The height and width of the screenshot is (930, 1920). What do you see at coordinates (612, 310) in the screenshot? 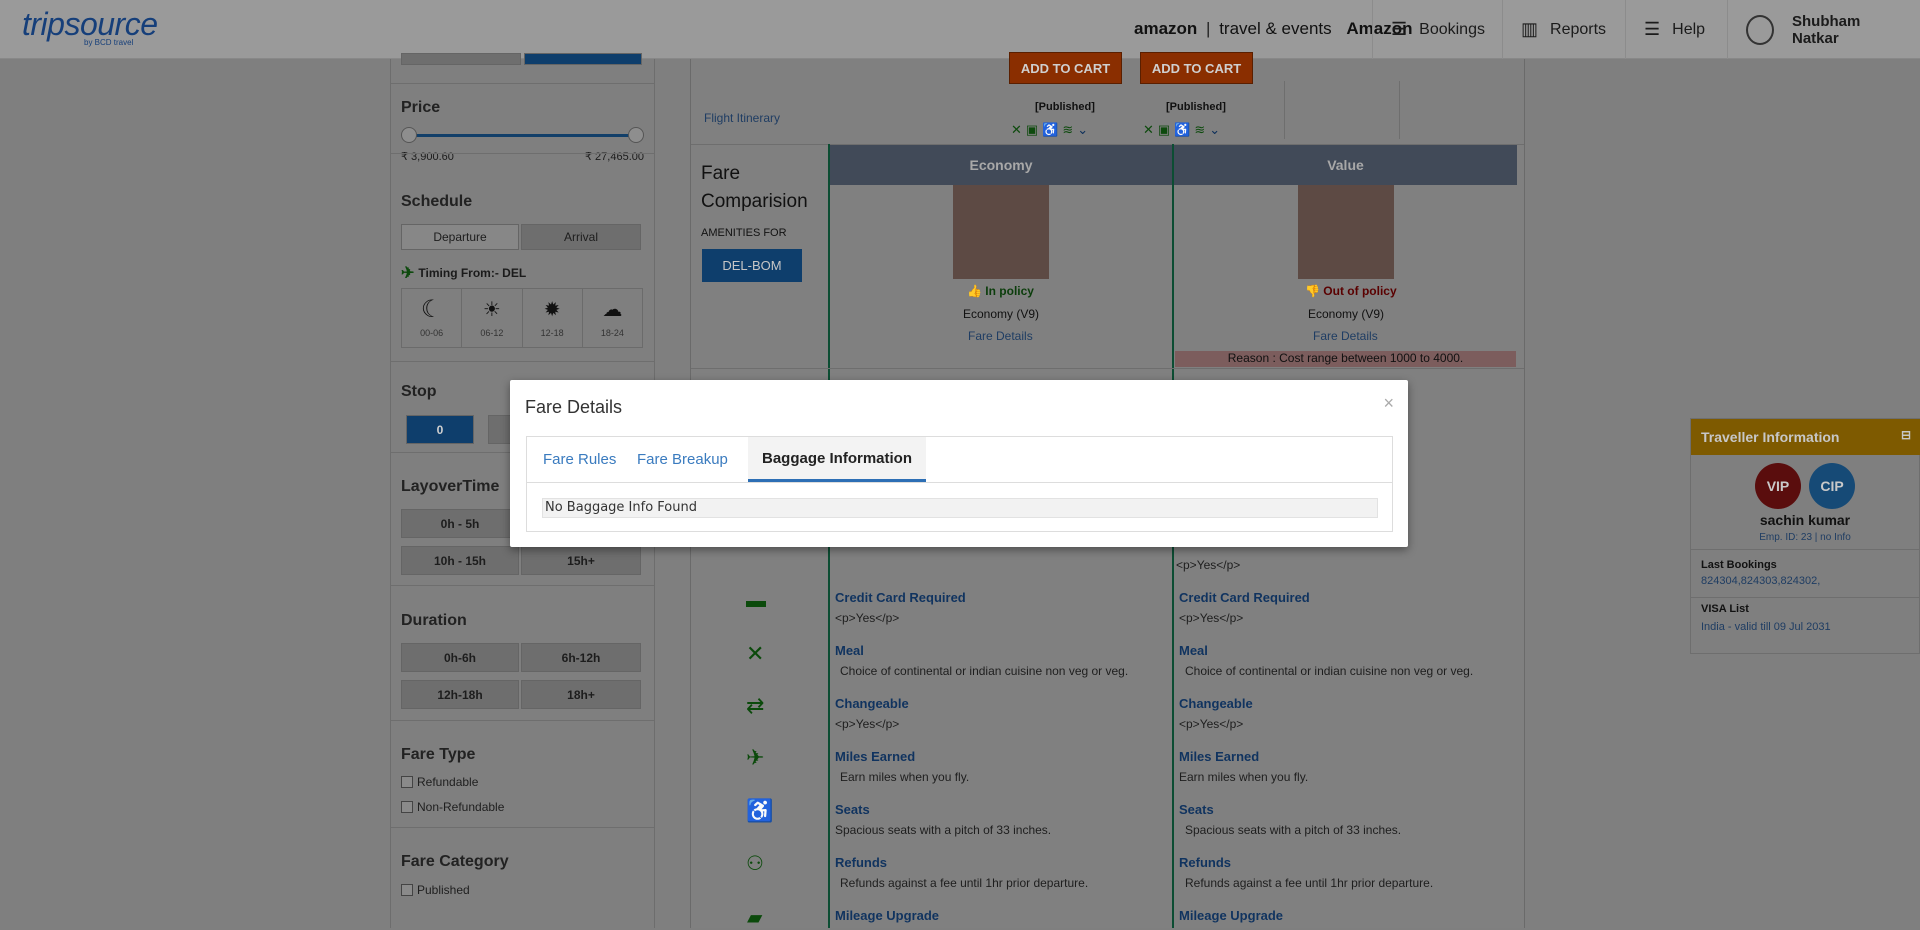
I see `sunset-icon: ☁` at bounding box center [612, 310].